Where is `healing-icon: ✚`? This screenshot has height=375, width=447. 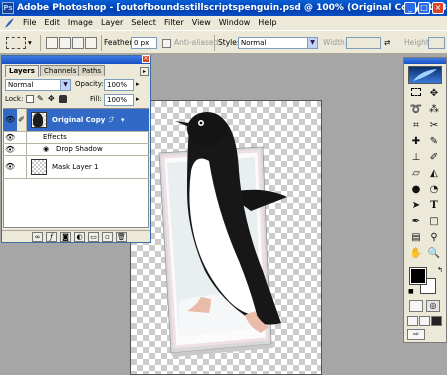
healing-icon: ✚ is located at coordinates (416, 141).